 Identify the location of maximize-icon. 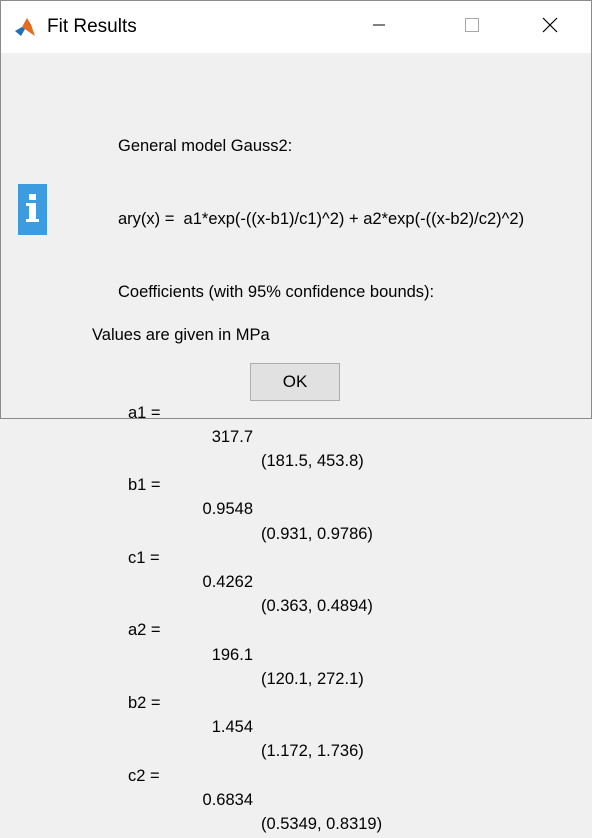
(472, 27).